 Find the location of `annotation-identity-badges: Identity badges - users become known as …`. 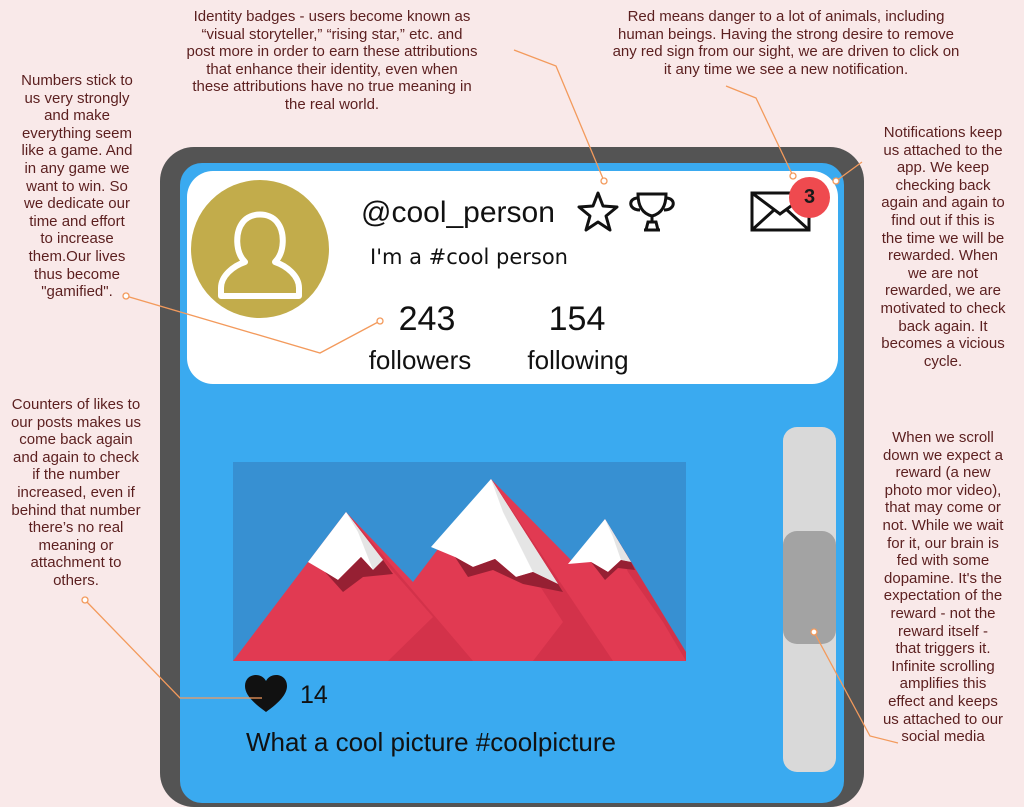

annotation-identity-badges: Identity badges - users become known as … is located at coordinates (332, 60).